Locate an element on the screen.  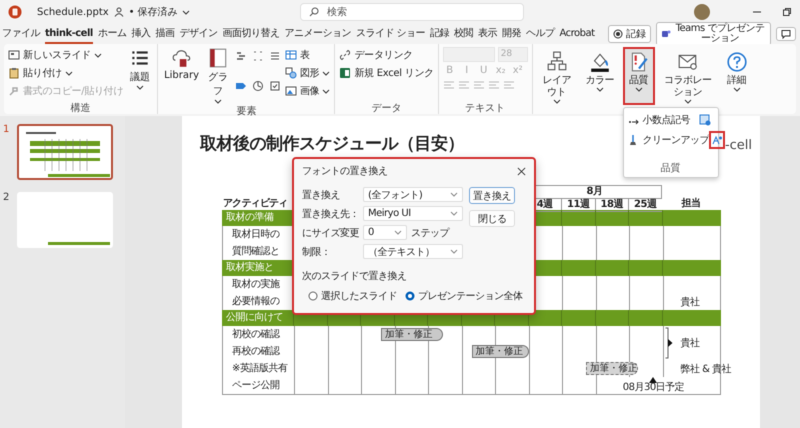
teams-button: Teams でプレゼンテーション is located at coordinates (713, 34).